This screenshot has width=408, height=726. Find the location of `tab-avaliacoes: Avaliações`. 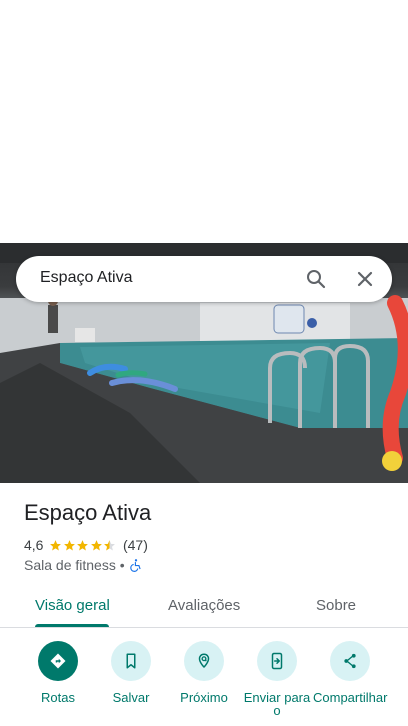

tab-avaliacoes: Avaliações is located at coordinates (204, 605).